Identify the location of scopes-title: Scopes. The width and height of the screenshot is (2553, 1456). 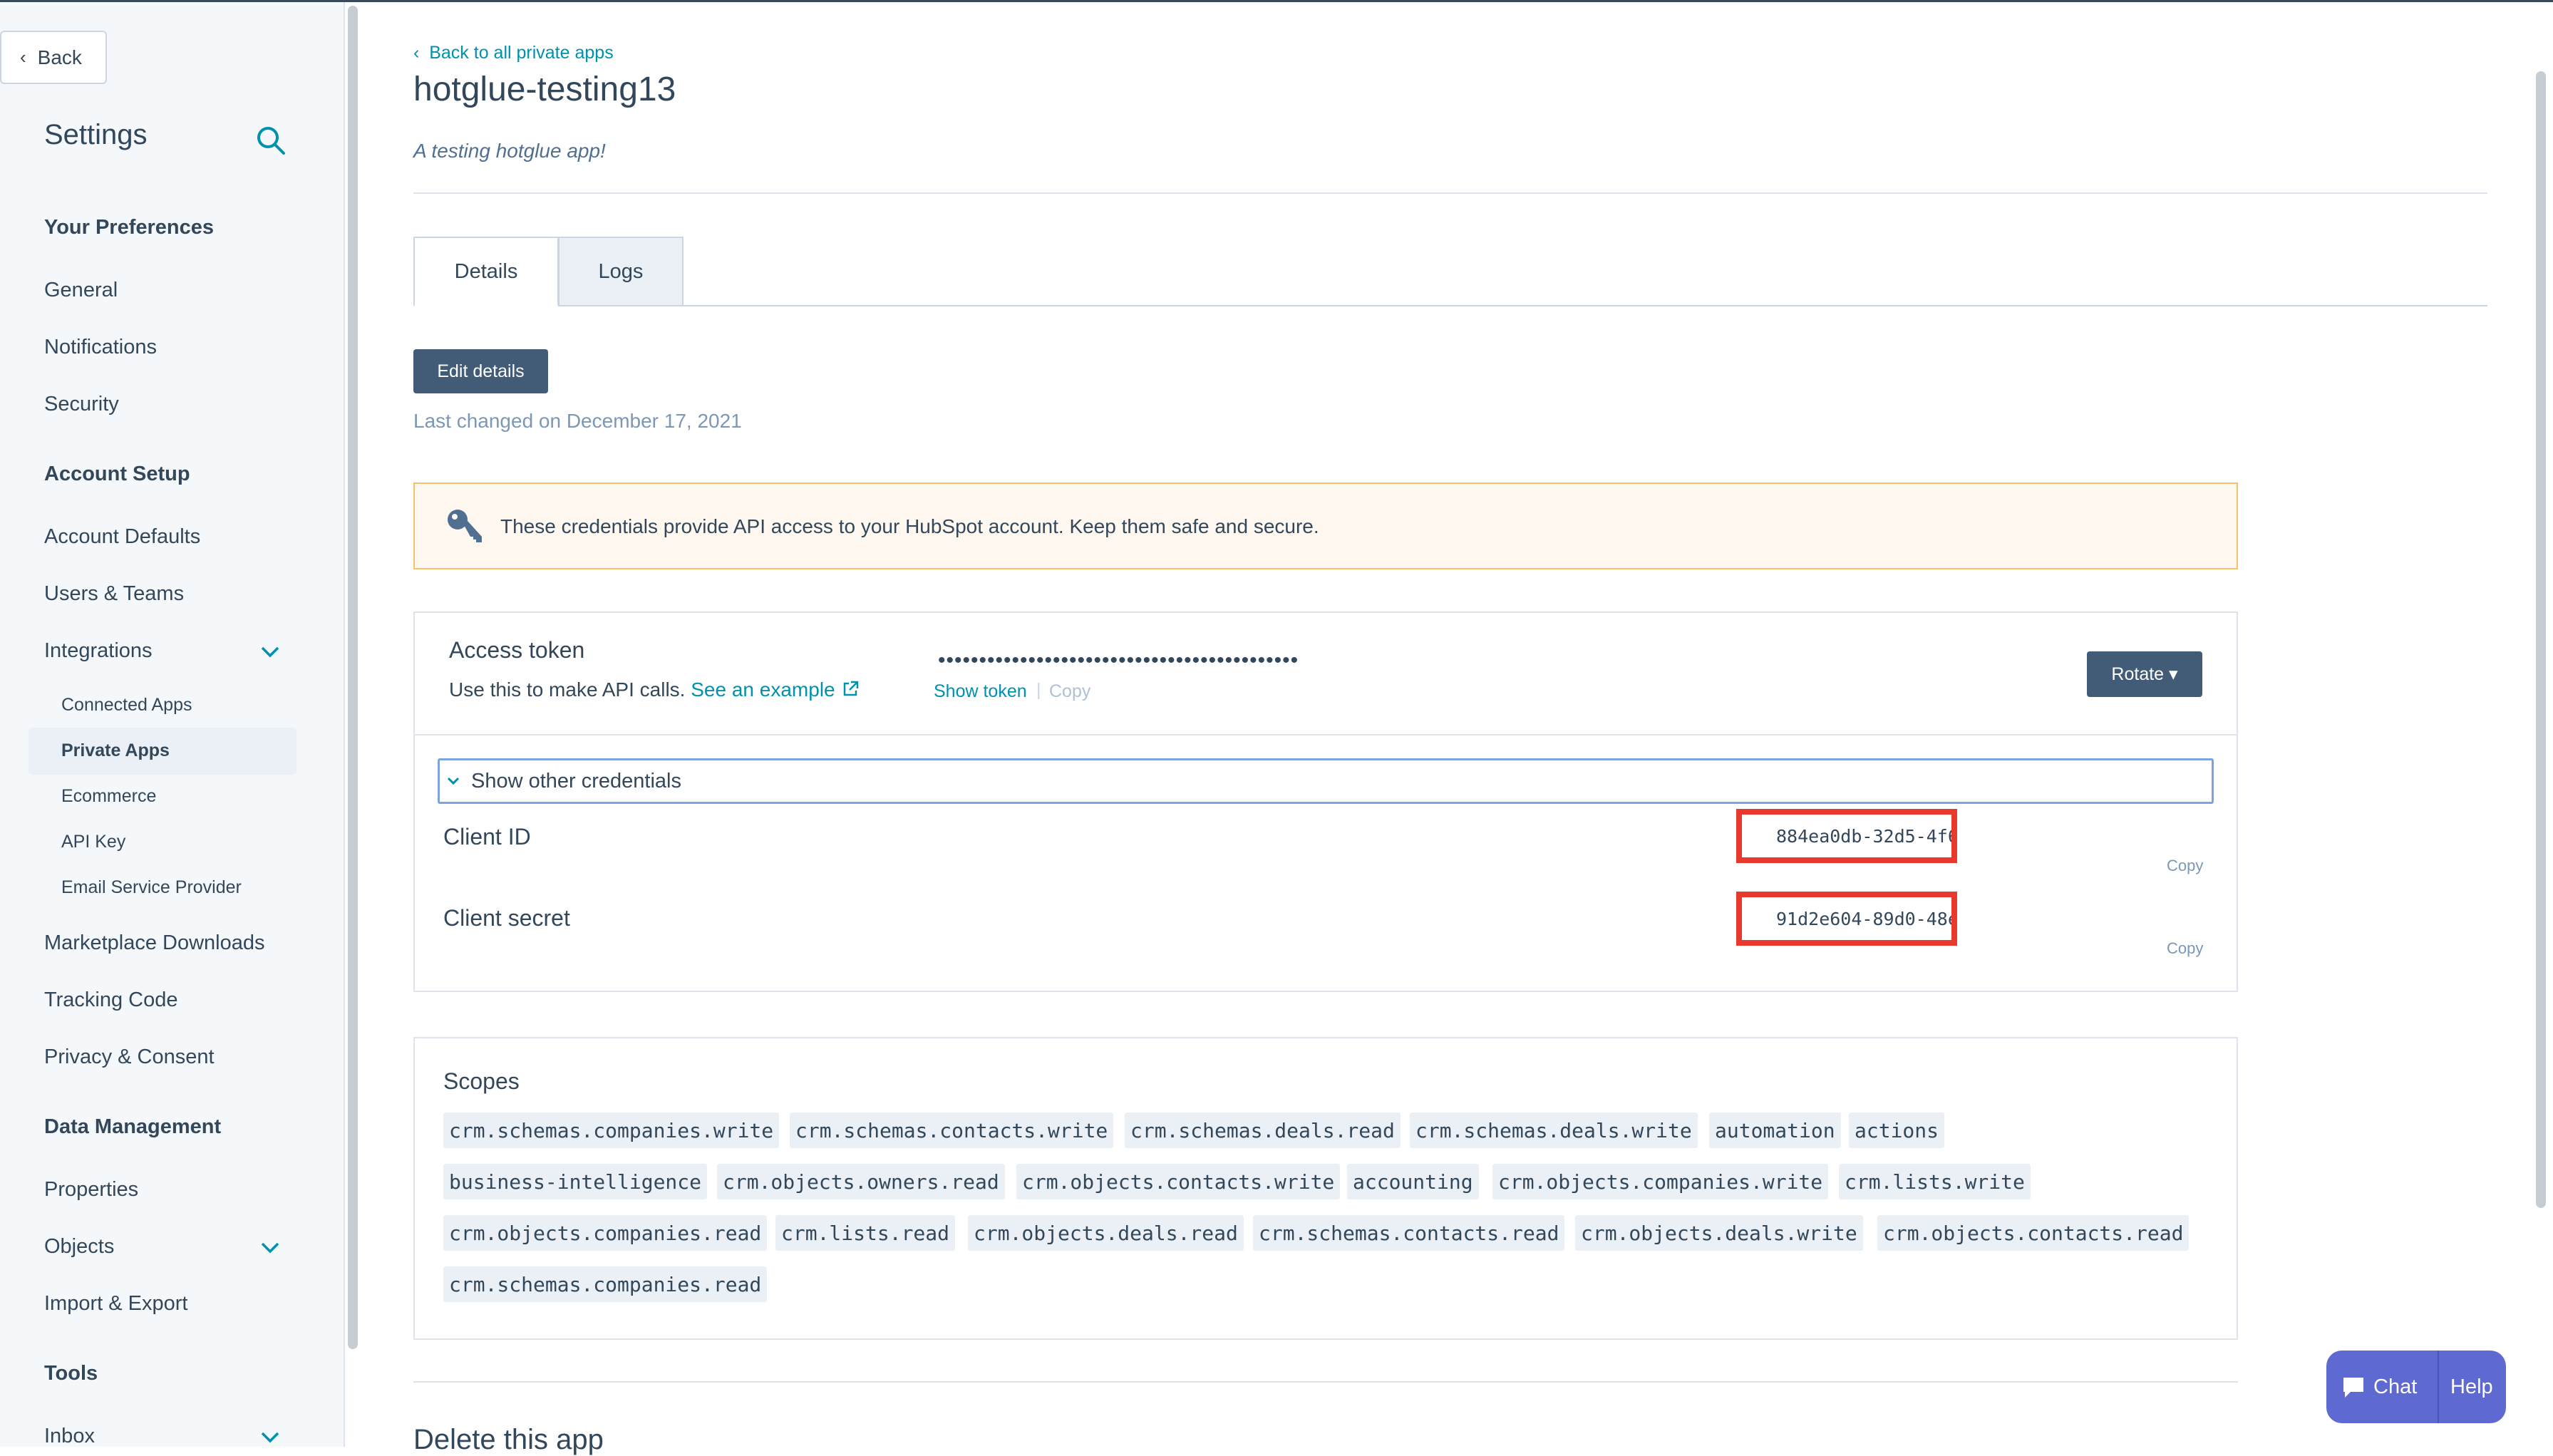
(481, 1081).